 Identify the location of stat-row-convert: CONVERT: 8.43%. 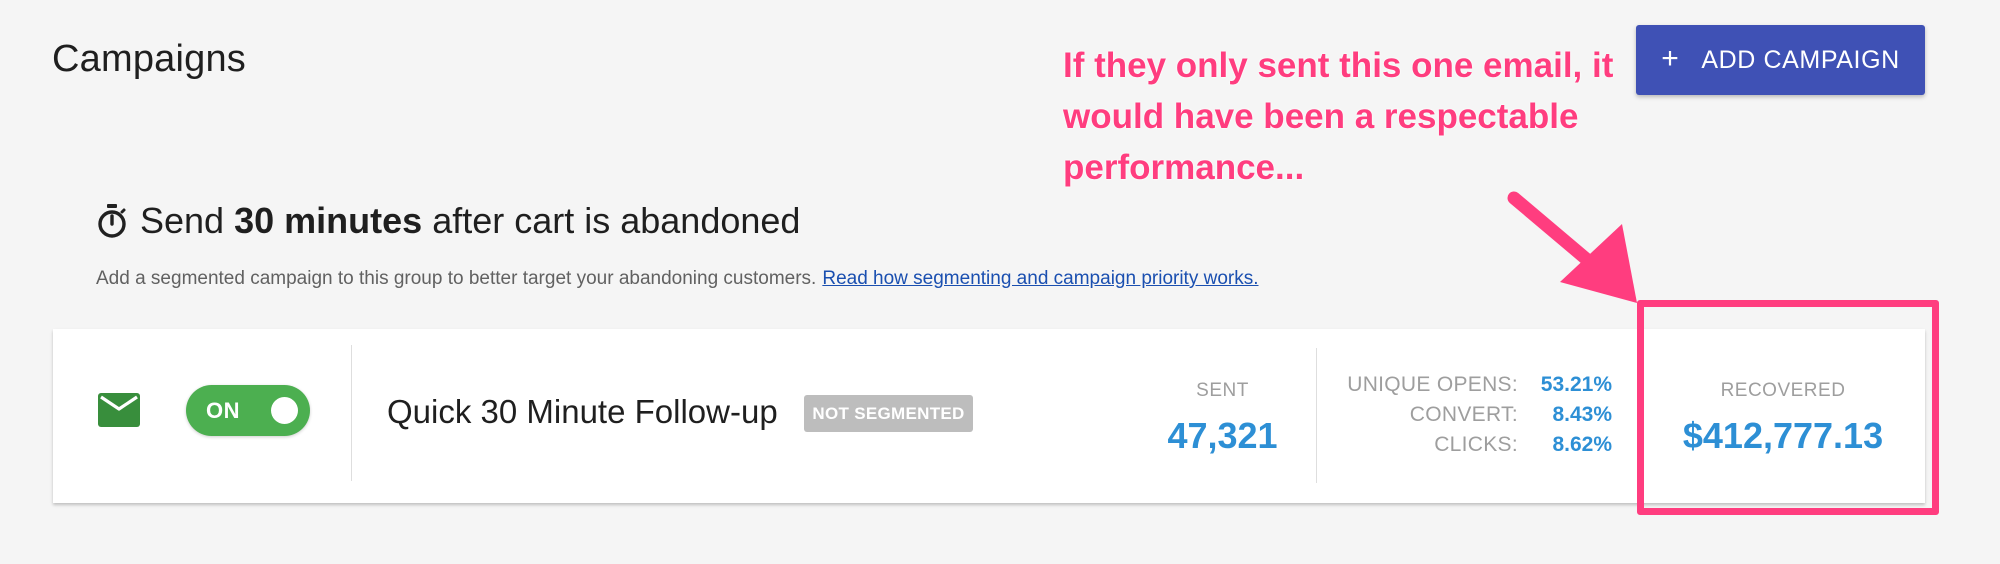
(1471, 418).